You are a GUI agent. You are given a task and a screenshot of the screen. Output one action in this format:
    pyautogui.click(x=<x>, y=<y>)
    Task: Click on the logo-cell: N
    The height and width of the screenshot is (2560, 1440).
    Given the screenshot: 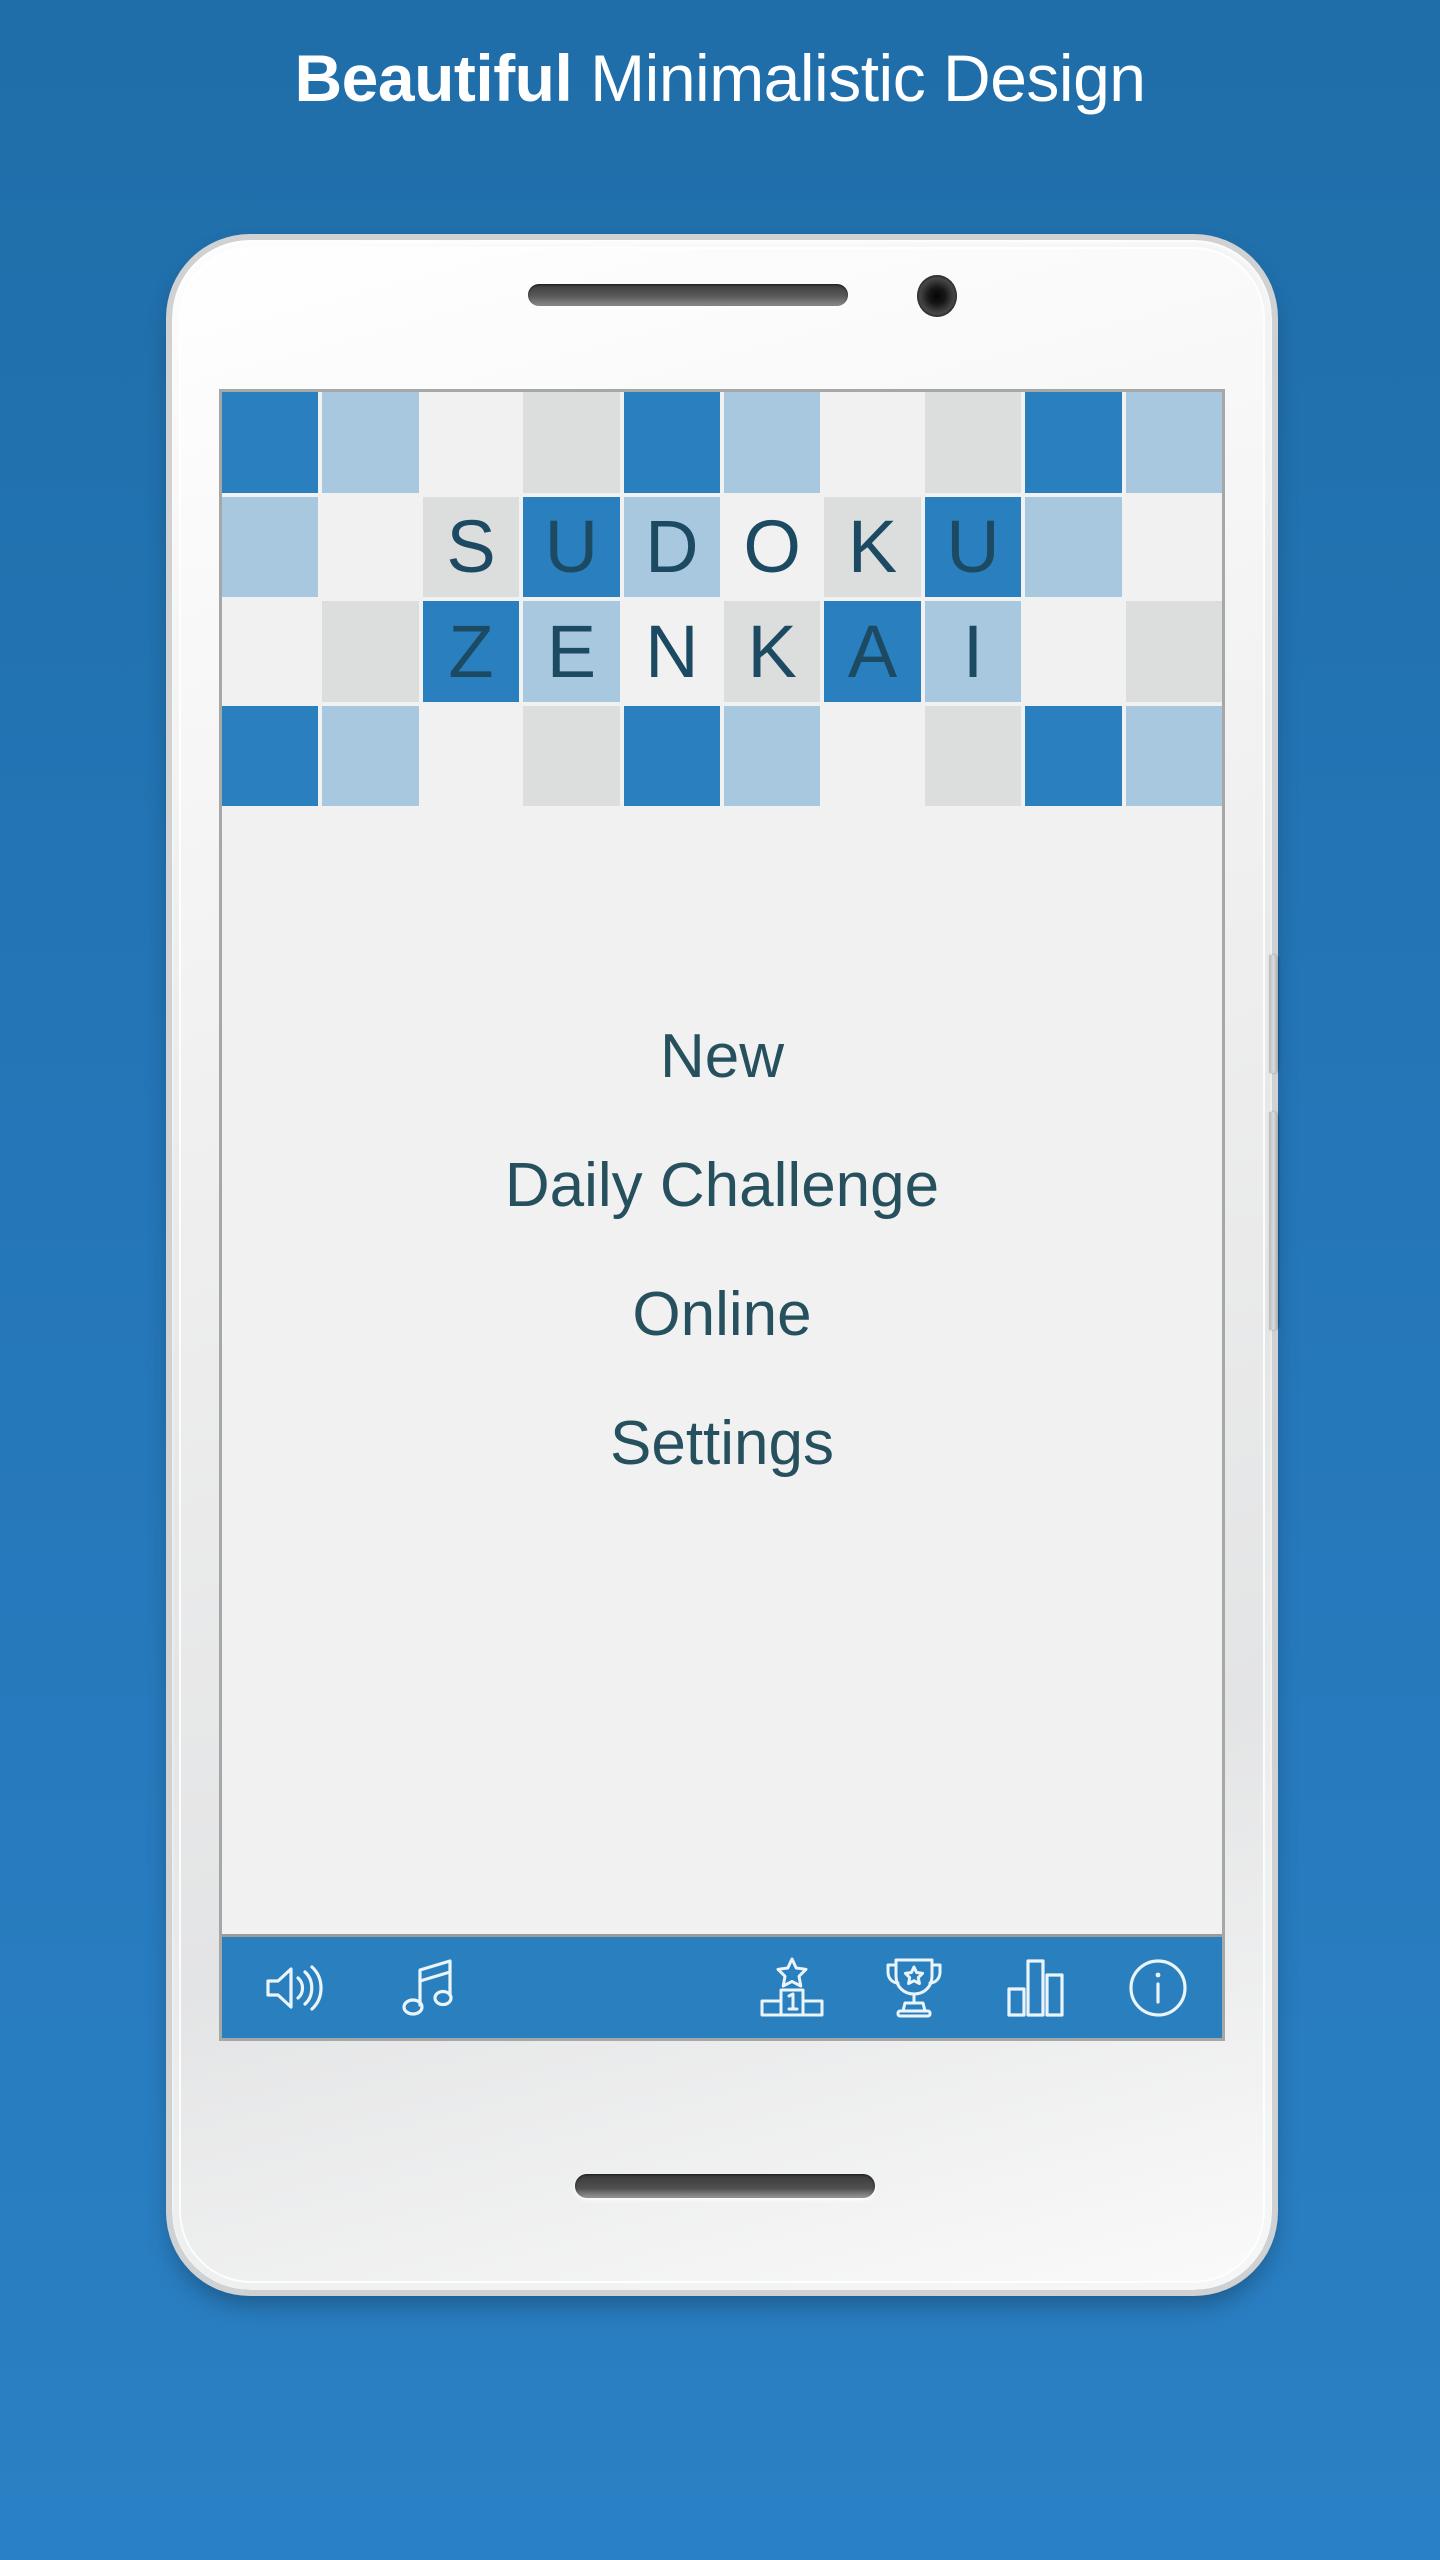 What is the action you would take?
    pyautogui.click(x=671, y=651)
    